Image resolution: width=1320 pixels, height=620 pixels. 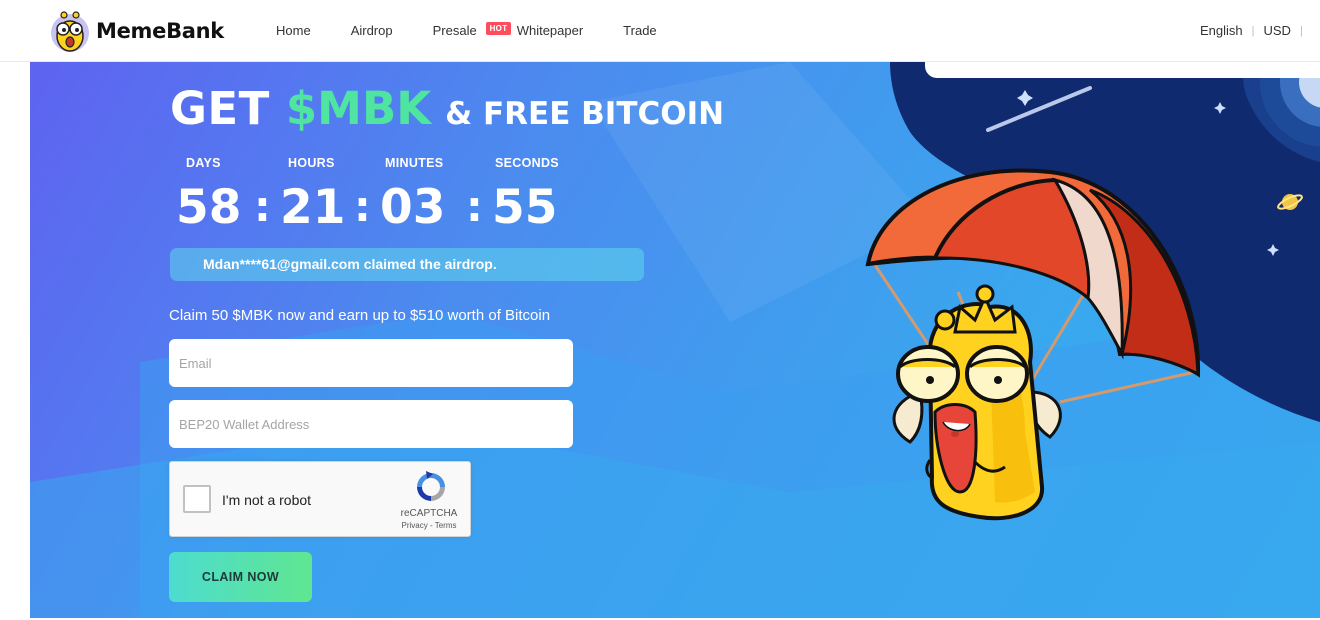 I want to click on countdown-timer: 58 : 21 : 03 : 55, so click(x=386, y=208).